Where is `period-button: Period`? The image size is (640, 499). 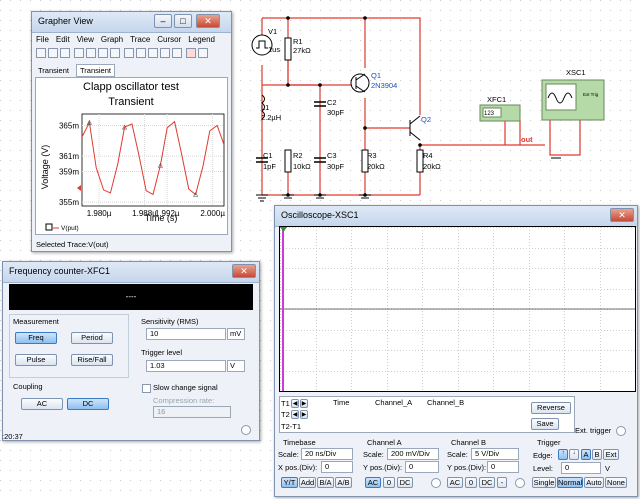
period-button: Period is located at coordinates (92, 338).